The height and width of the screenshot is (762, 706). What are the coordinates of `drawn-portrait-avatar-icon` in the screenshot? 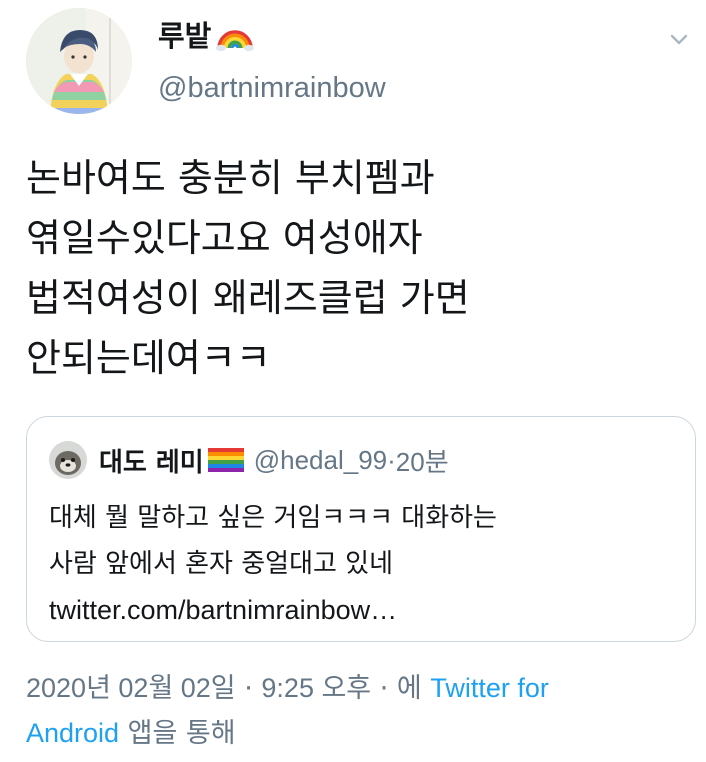 It's located at (79, 61).